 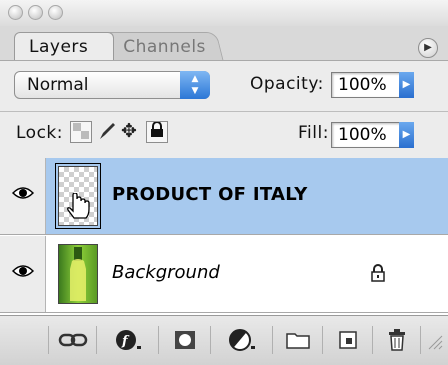 What do you see at coordinates (313, 133) in the screenshot?
I see `fill-label: Fill:` at bounding box center [313, 133].